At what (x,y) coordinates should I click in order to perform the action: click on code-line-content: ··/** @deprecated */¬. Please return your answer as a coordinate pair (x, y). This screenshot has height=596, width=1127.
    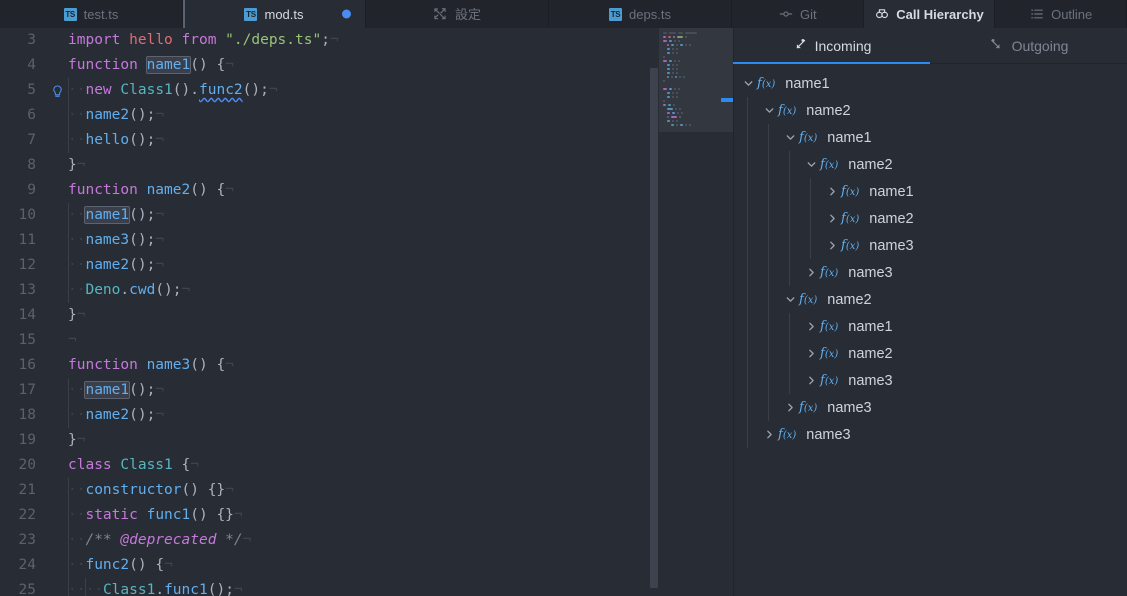
    Looking at the image, I should click on (159, 540).